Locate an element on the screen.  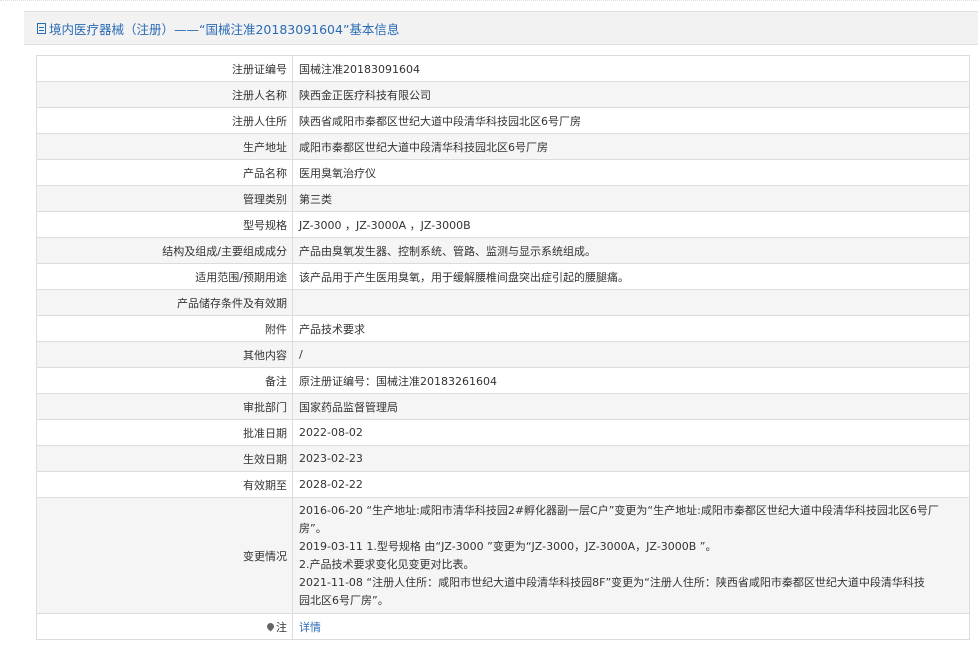
table-row: 注册证编号 国械注准20183091604 is located at coordinates (503, 68).